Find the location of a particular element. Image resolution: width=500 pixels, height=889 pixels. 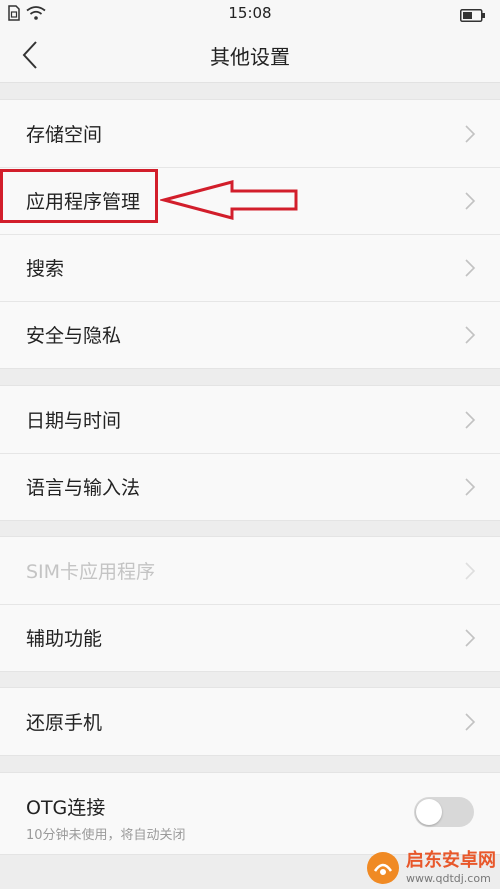

settings-item-label: 还原手机 is located at coordinates (64, 723).